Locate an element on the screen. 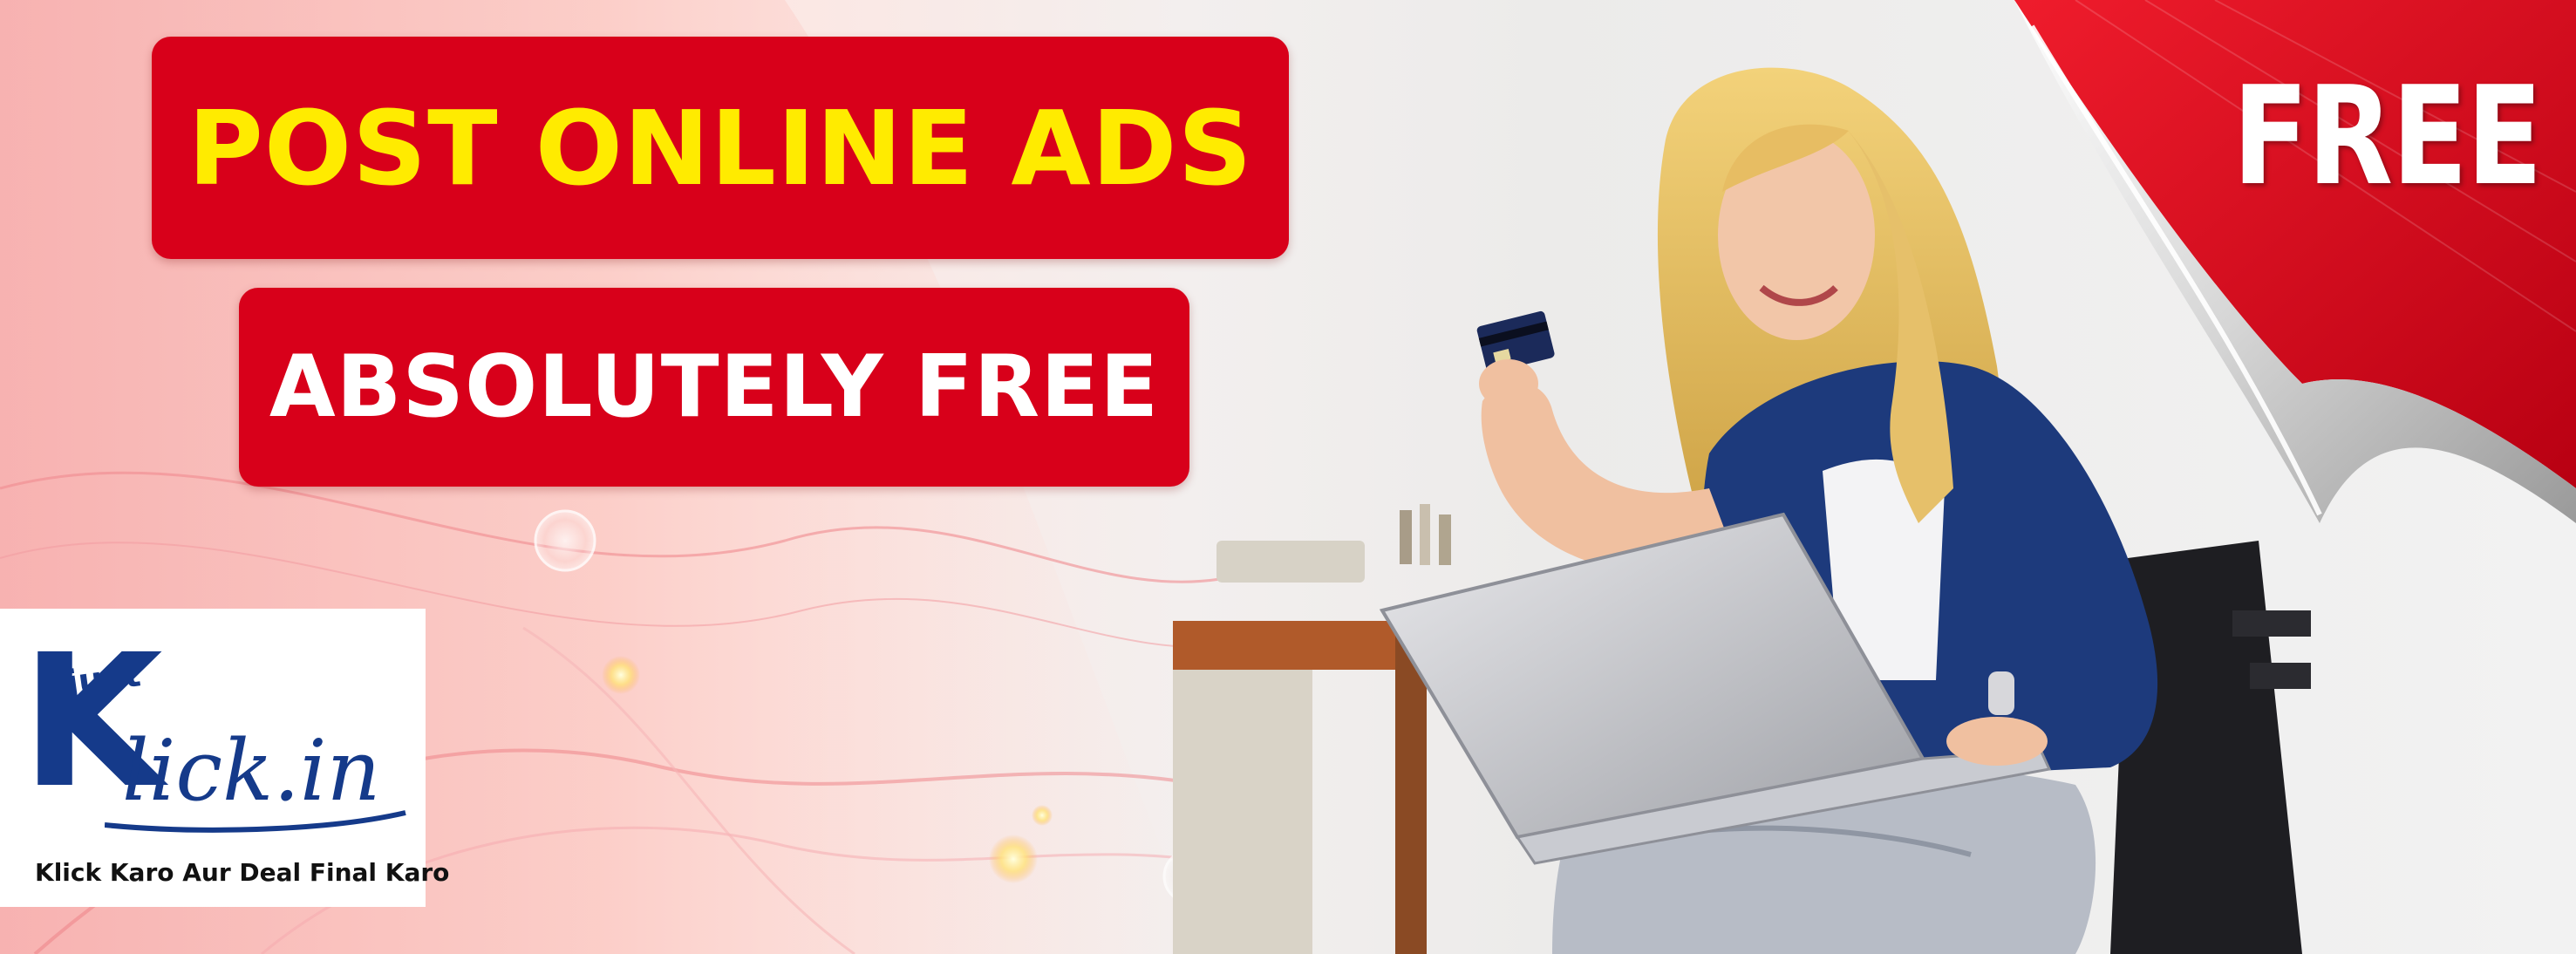 Image resolution: width=2576 pixels, height=954 pixels. headline-pill-primary: POST ONLINE ADS is located at coordinates (721, 148).